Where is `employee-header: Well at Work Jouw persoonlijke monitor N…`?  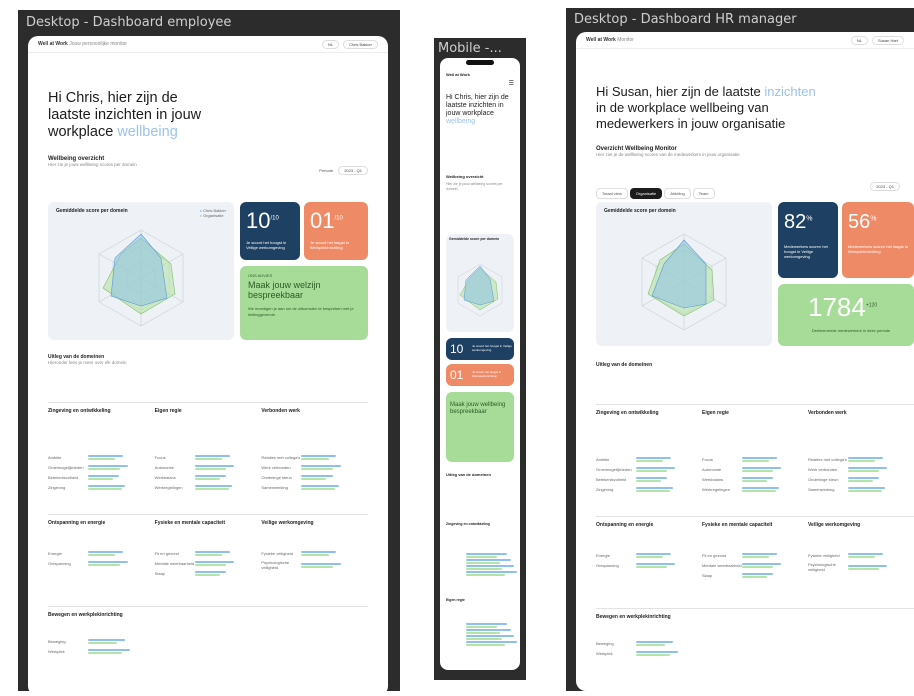 employee-header: Well at Work Jouw persoonlijke monitor N… is located at coordinates (208, 44).